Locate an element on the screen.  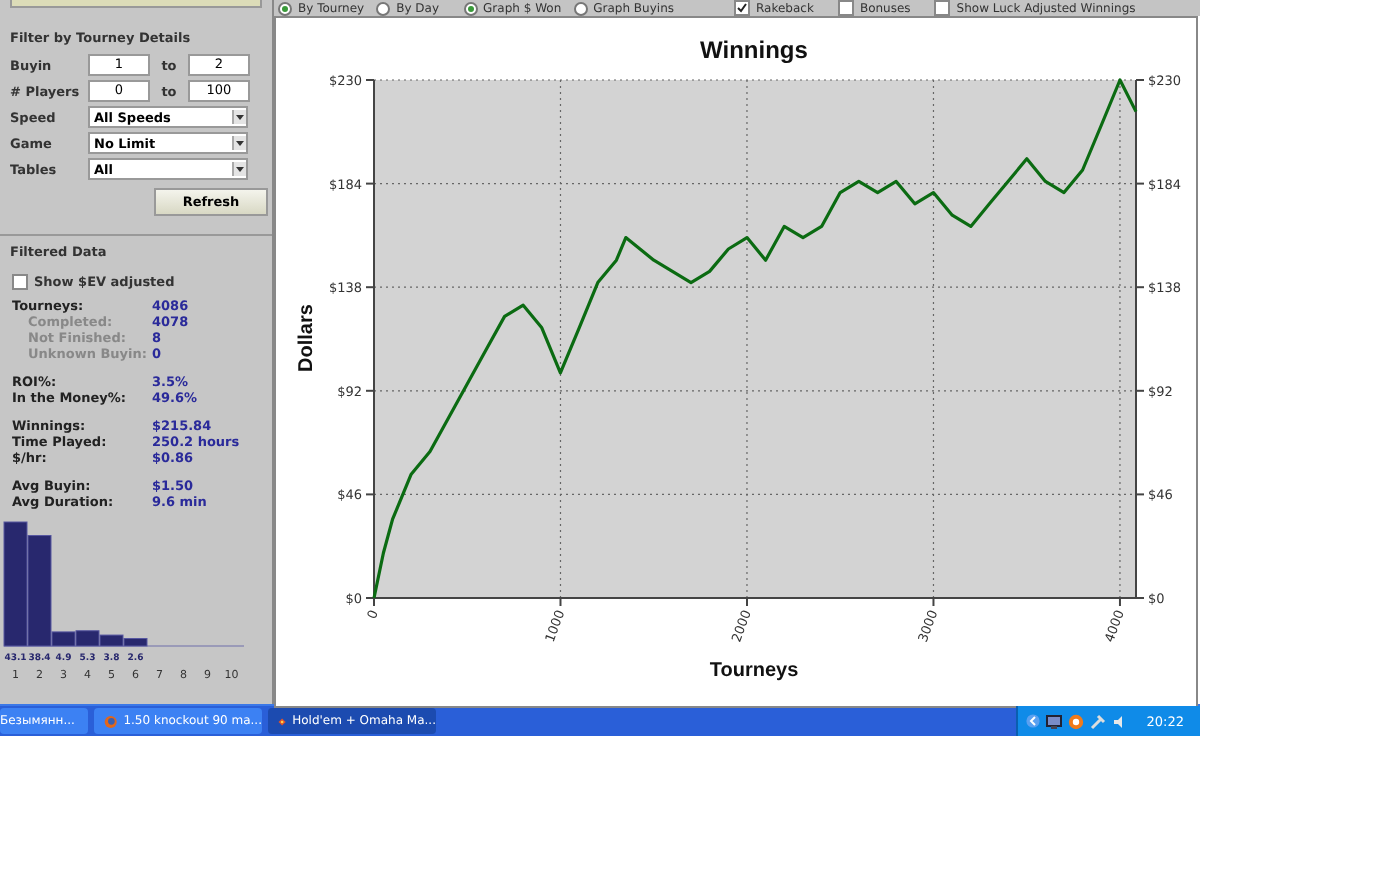
monitor-icon is located at coordinates (1054, 721).